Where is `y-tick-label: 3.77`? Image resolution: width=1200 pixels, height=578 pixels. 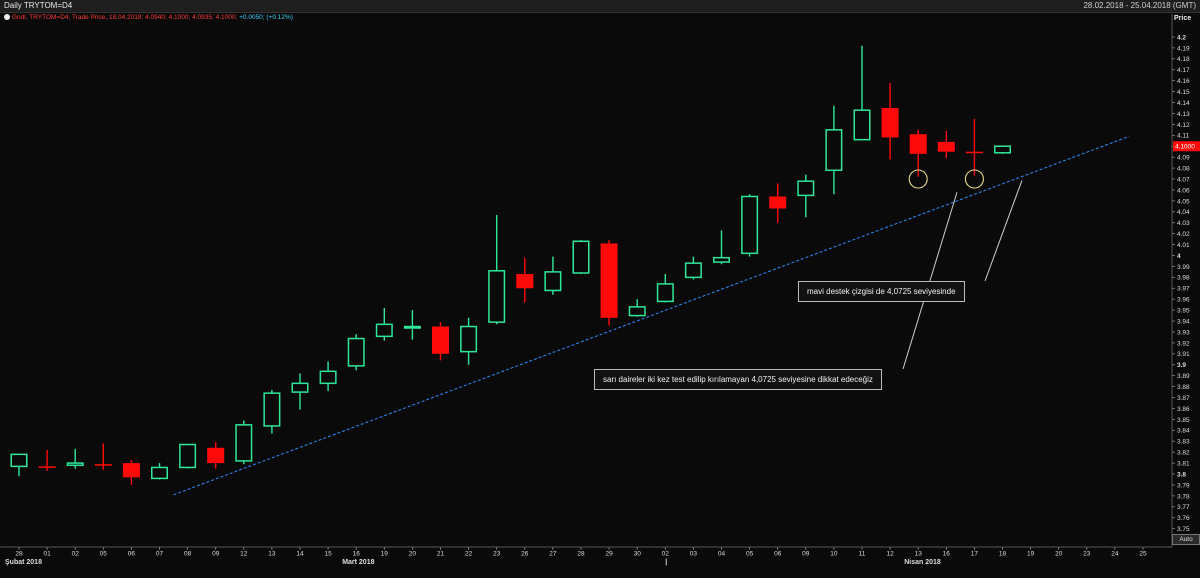 y-tick-label: 3.77 is located at coordinates (1183, 507).